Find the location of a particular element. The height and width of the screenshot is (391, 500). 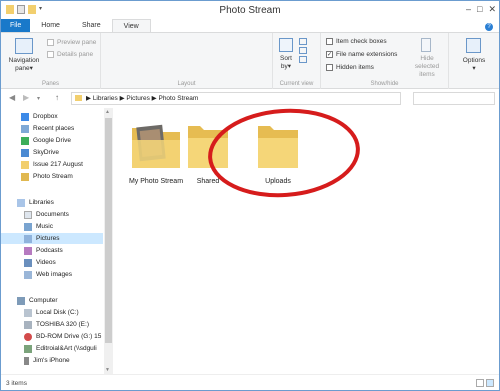

breadcrumb-libraries: Libraries is located at coordinates (105, 98).